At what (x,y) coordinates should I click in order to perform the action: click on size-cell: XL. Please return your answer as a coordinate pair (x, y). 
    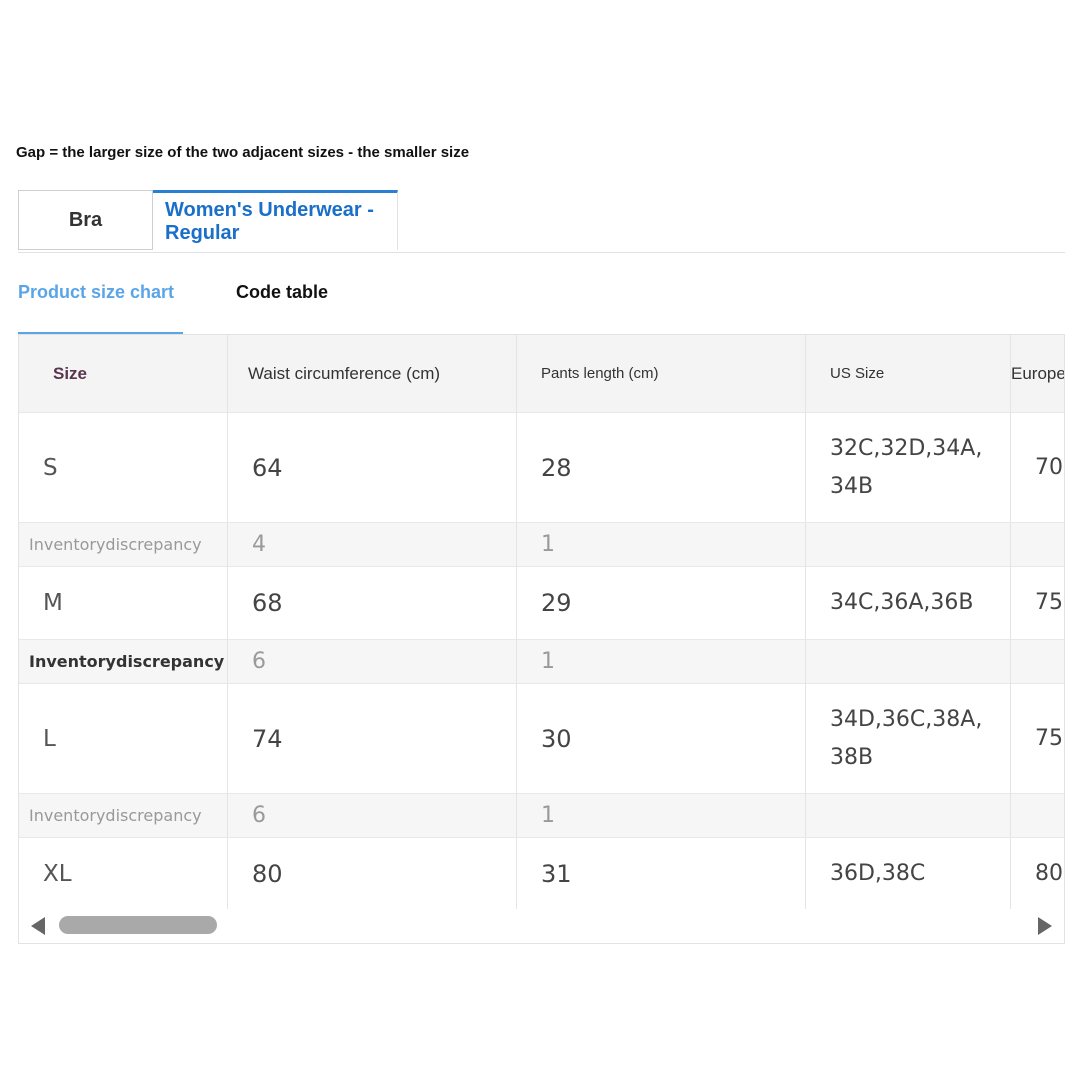
    Looking at the image, I should click on (123, 874).